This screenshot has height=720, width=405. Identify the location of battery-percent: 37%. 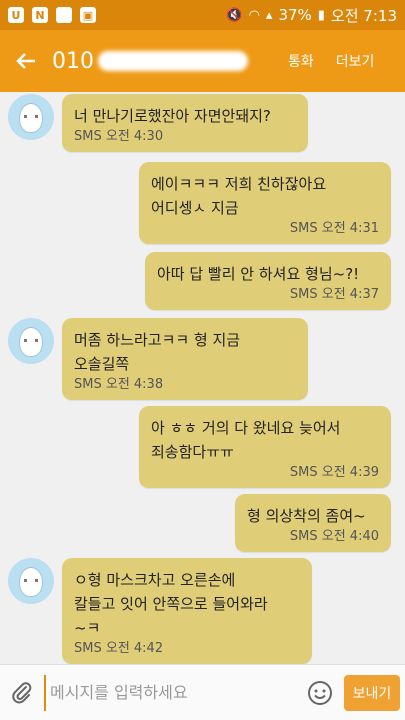
(295, 15).